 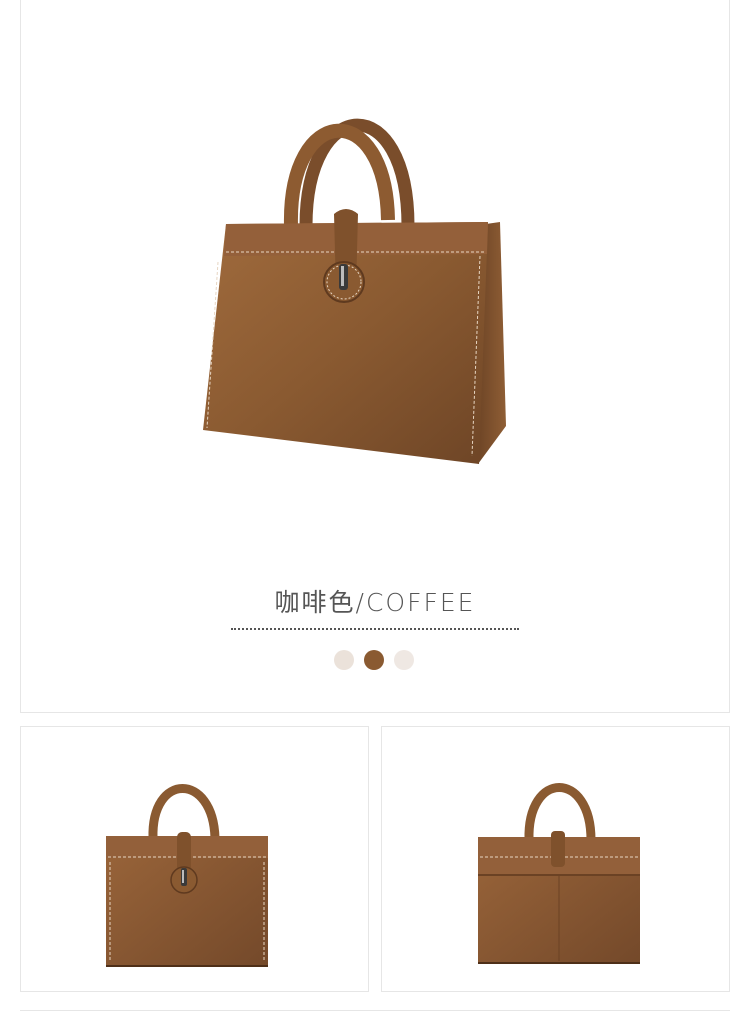 I want to click on color-swatch-group, so click(x=379, y=661).